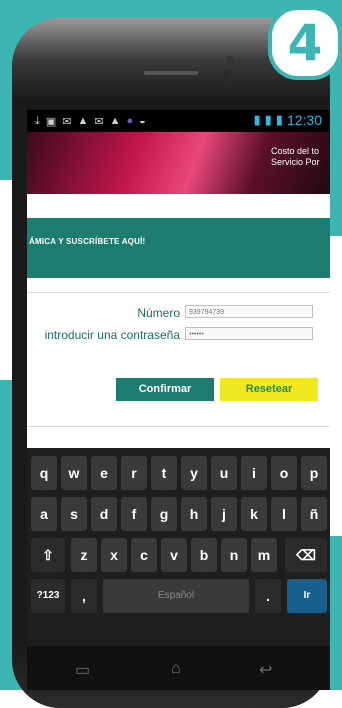  Describe the element at coordinates (130, 121) in the screenshot. I see `app-icon: ●` at that location.